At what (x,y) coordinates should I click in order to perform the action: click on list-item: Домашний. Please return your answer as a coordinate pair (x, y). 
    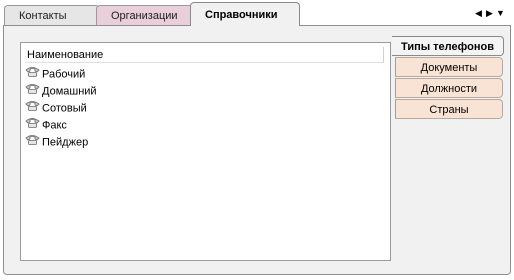
    Looking at the image, I should click on (61, 91).